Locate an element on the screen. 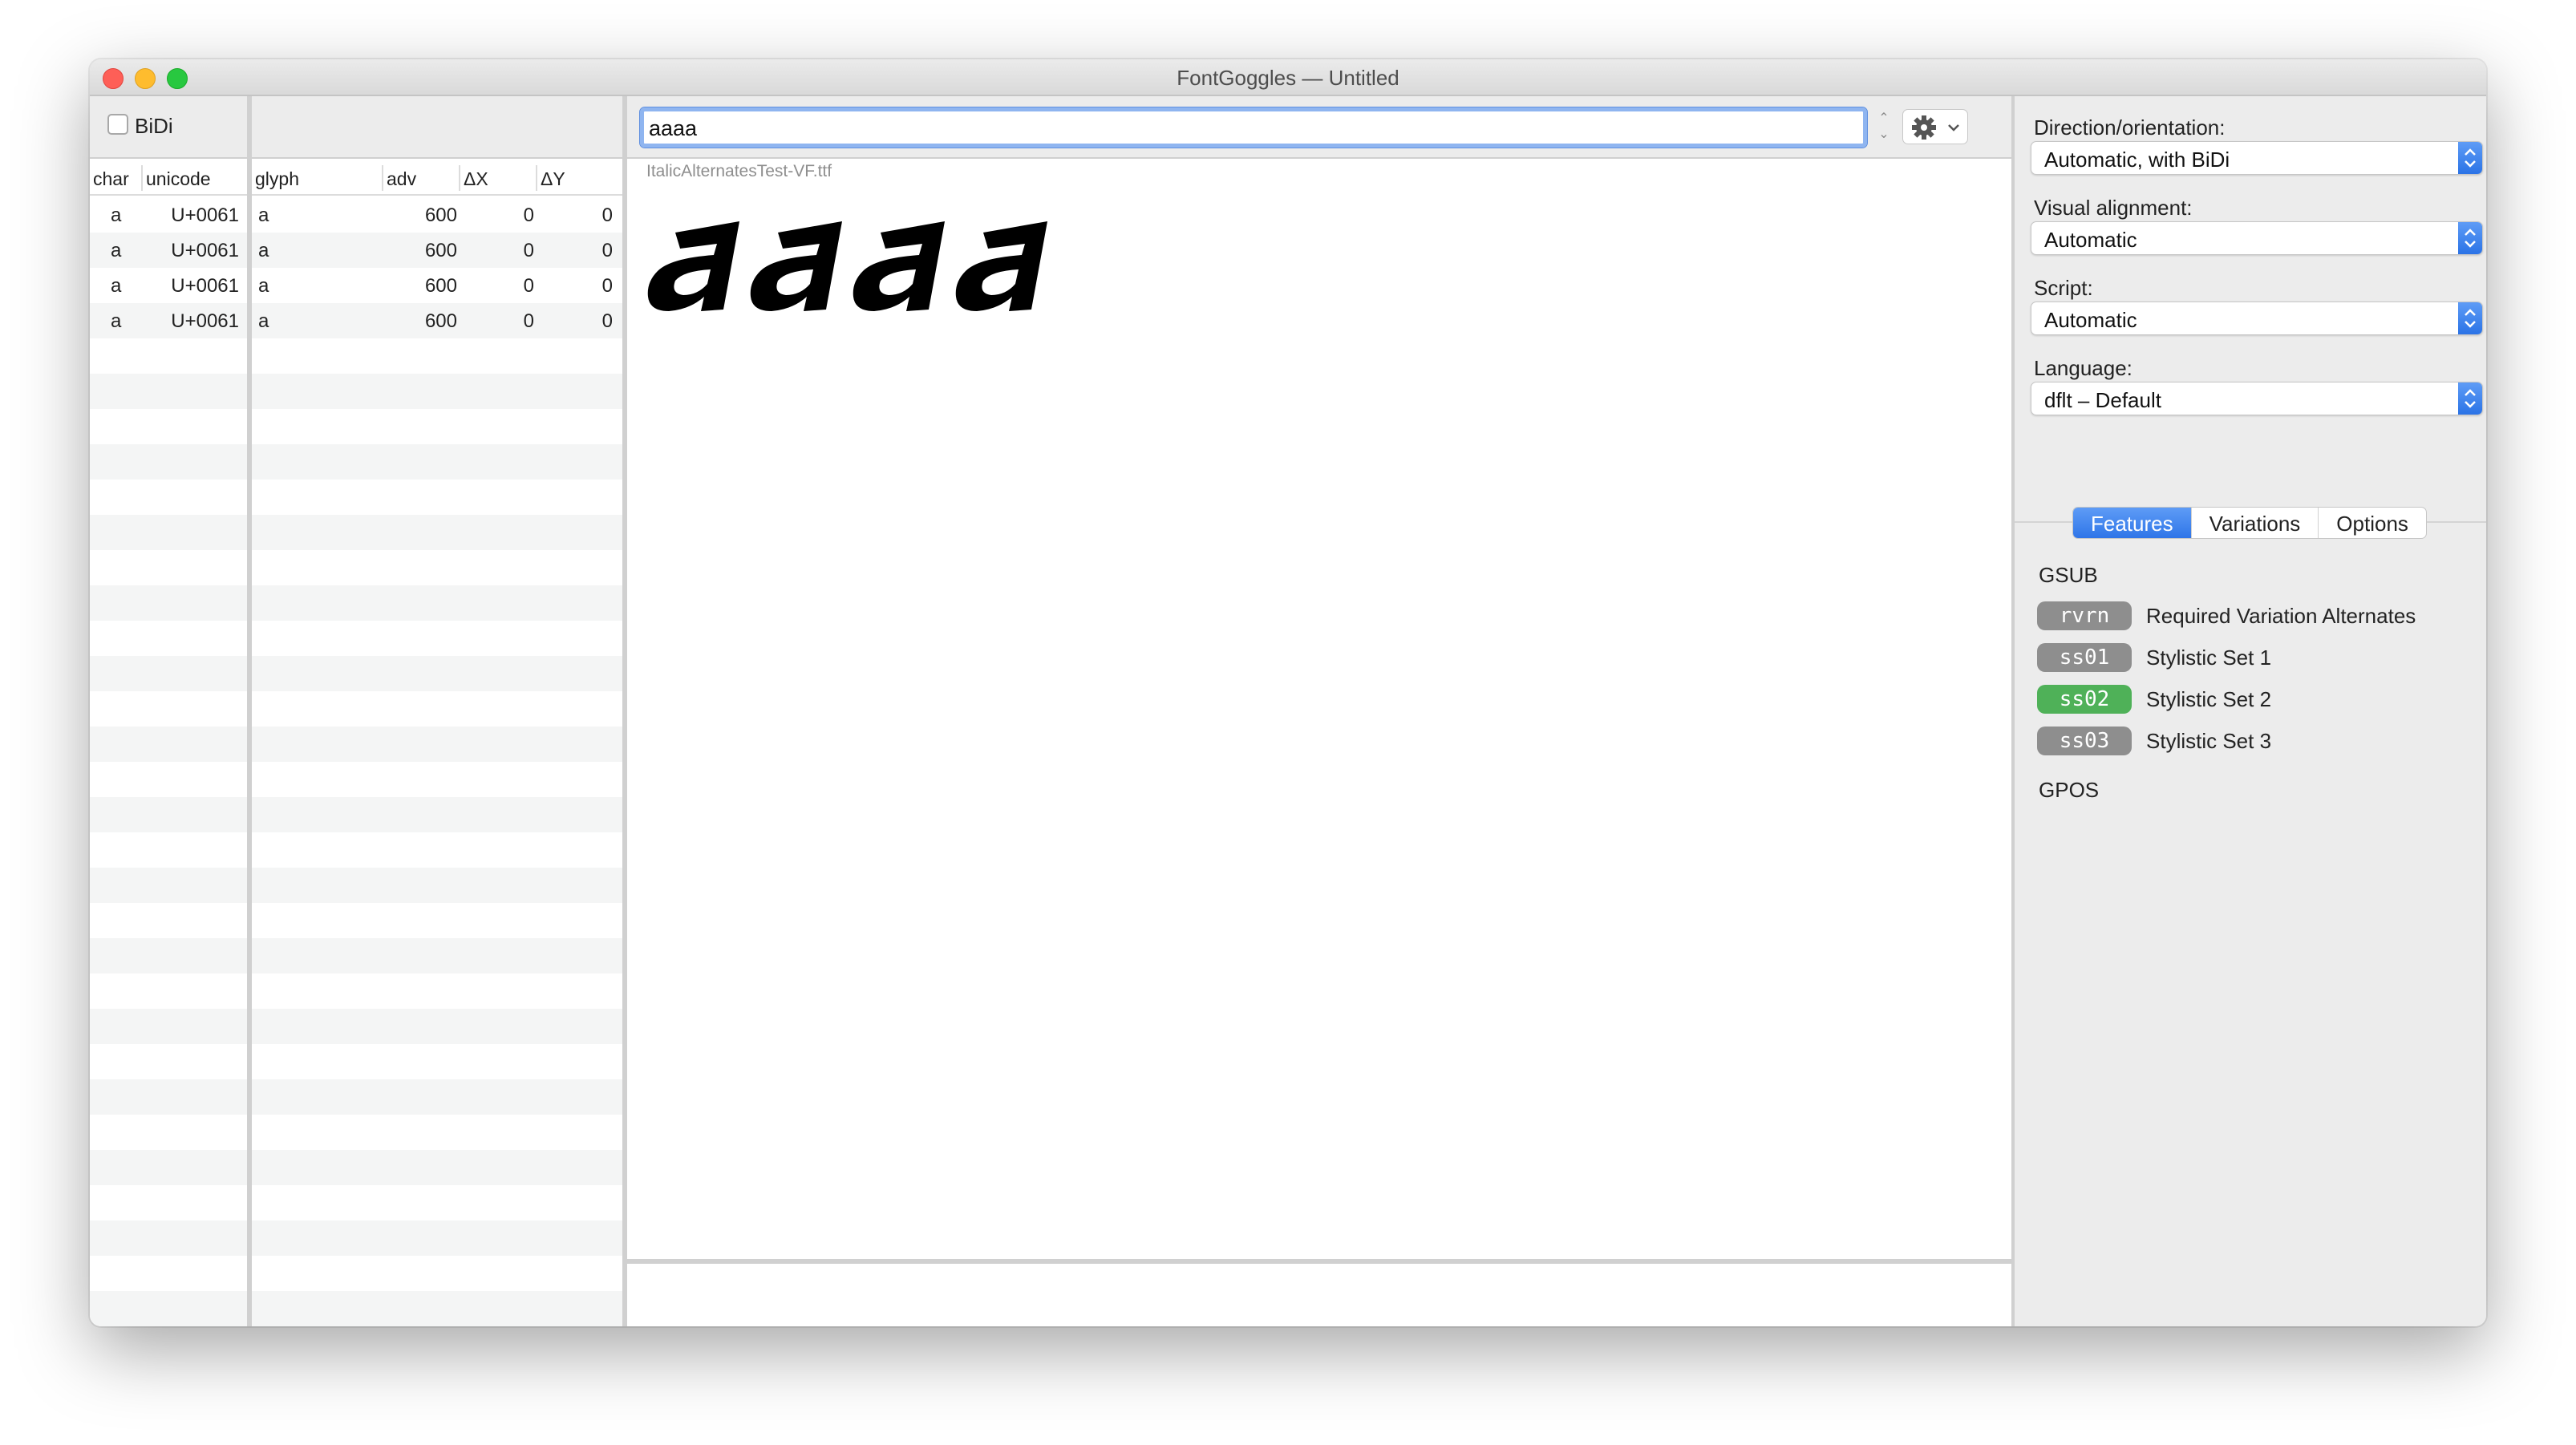  gsub-heading: GSUB is located at coordinates (2068, 575).